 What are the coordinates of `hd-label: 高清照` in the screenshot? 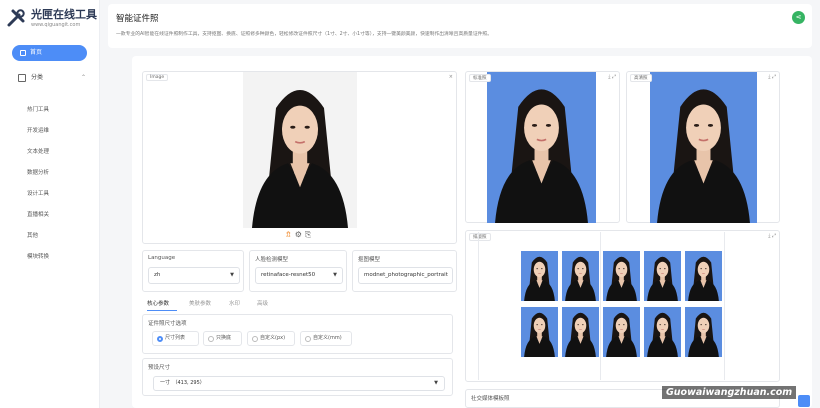 It's located at (641, 78).